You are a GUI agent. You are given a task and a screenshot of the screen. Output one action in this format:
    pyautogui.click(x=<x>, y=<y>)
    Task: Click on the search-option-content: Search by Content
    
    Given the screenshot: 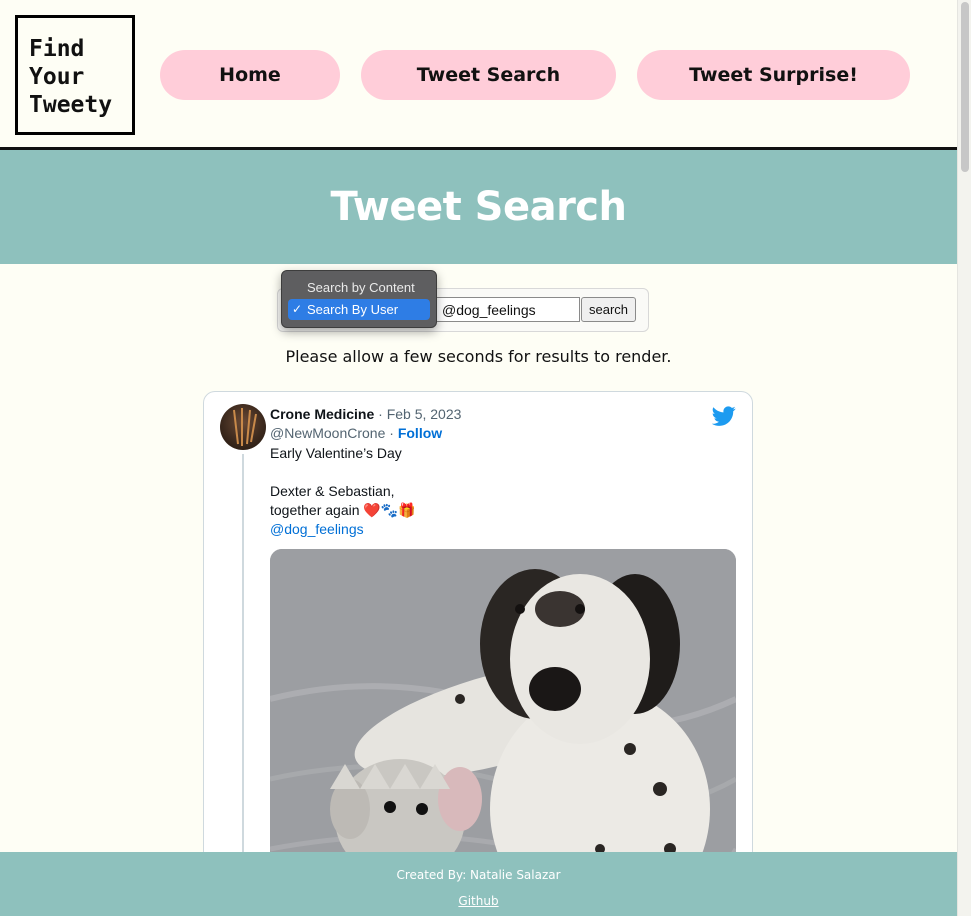 What is the action you would take?
    pyautogui.click(x=359, y=287)
    